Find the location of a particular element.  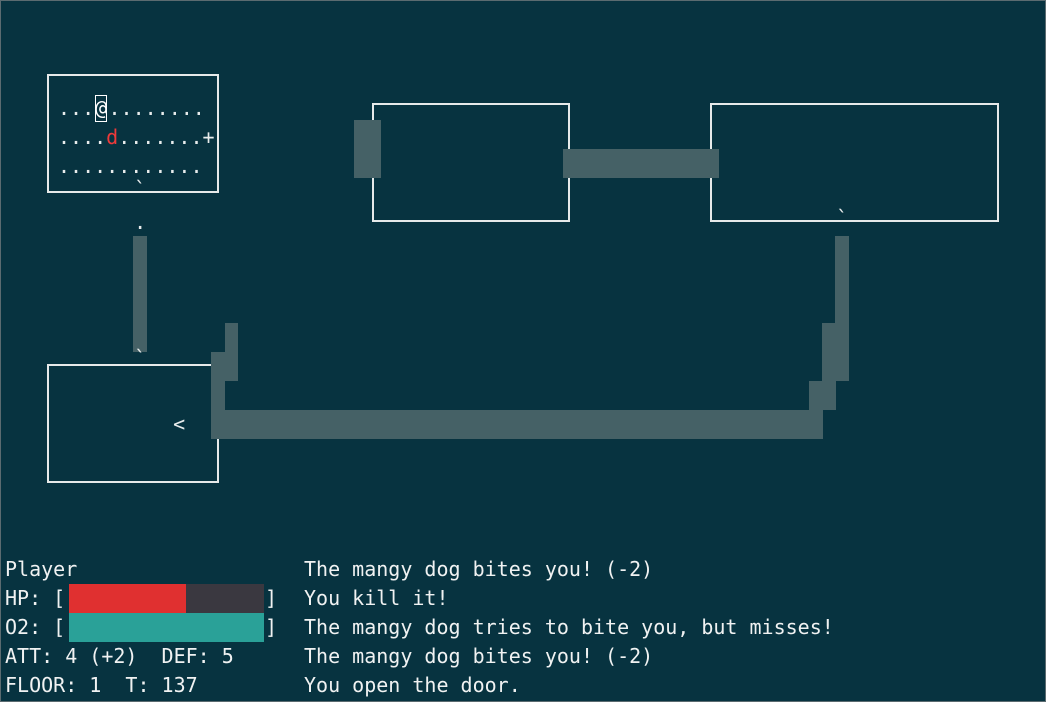

message-log-line: You kill it! is located at coordinates (376, 598).